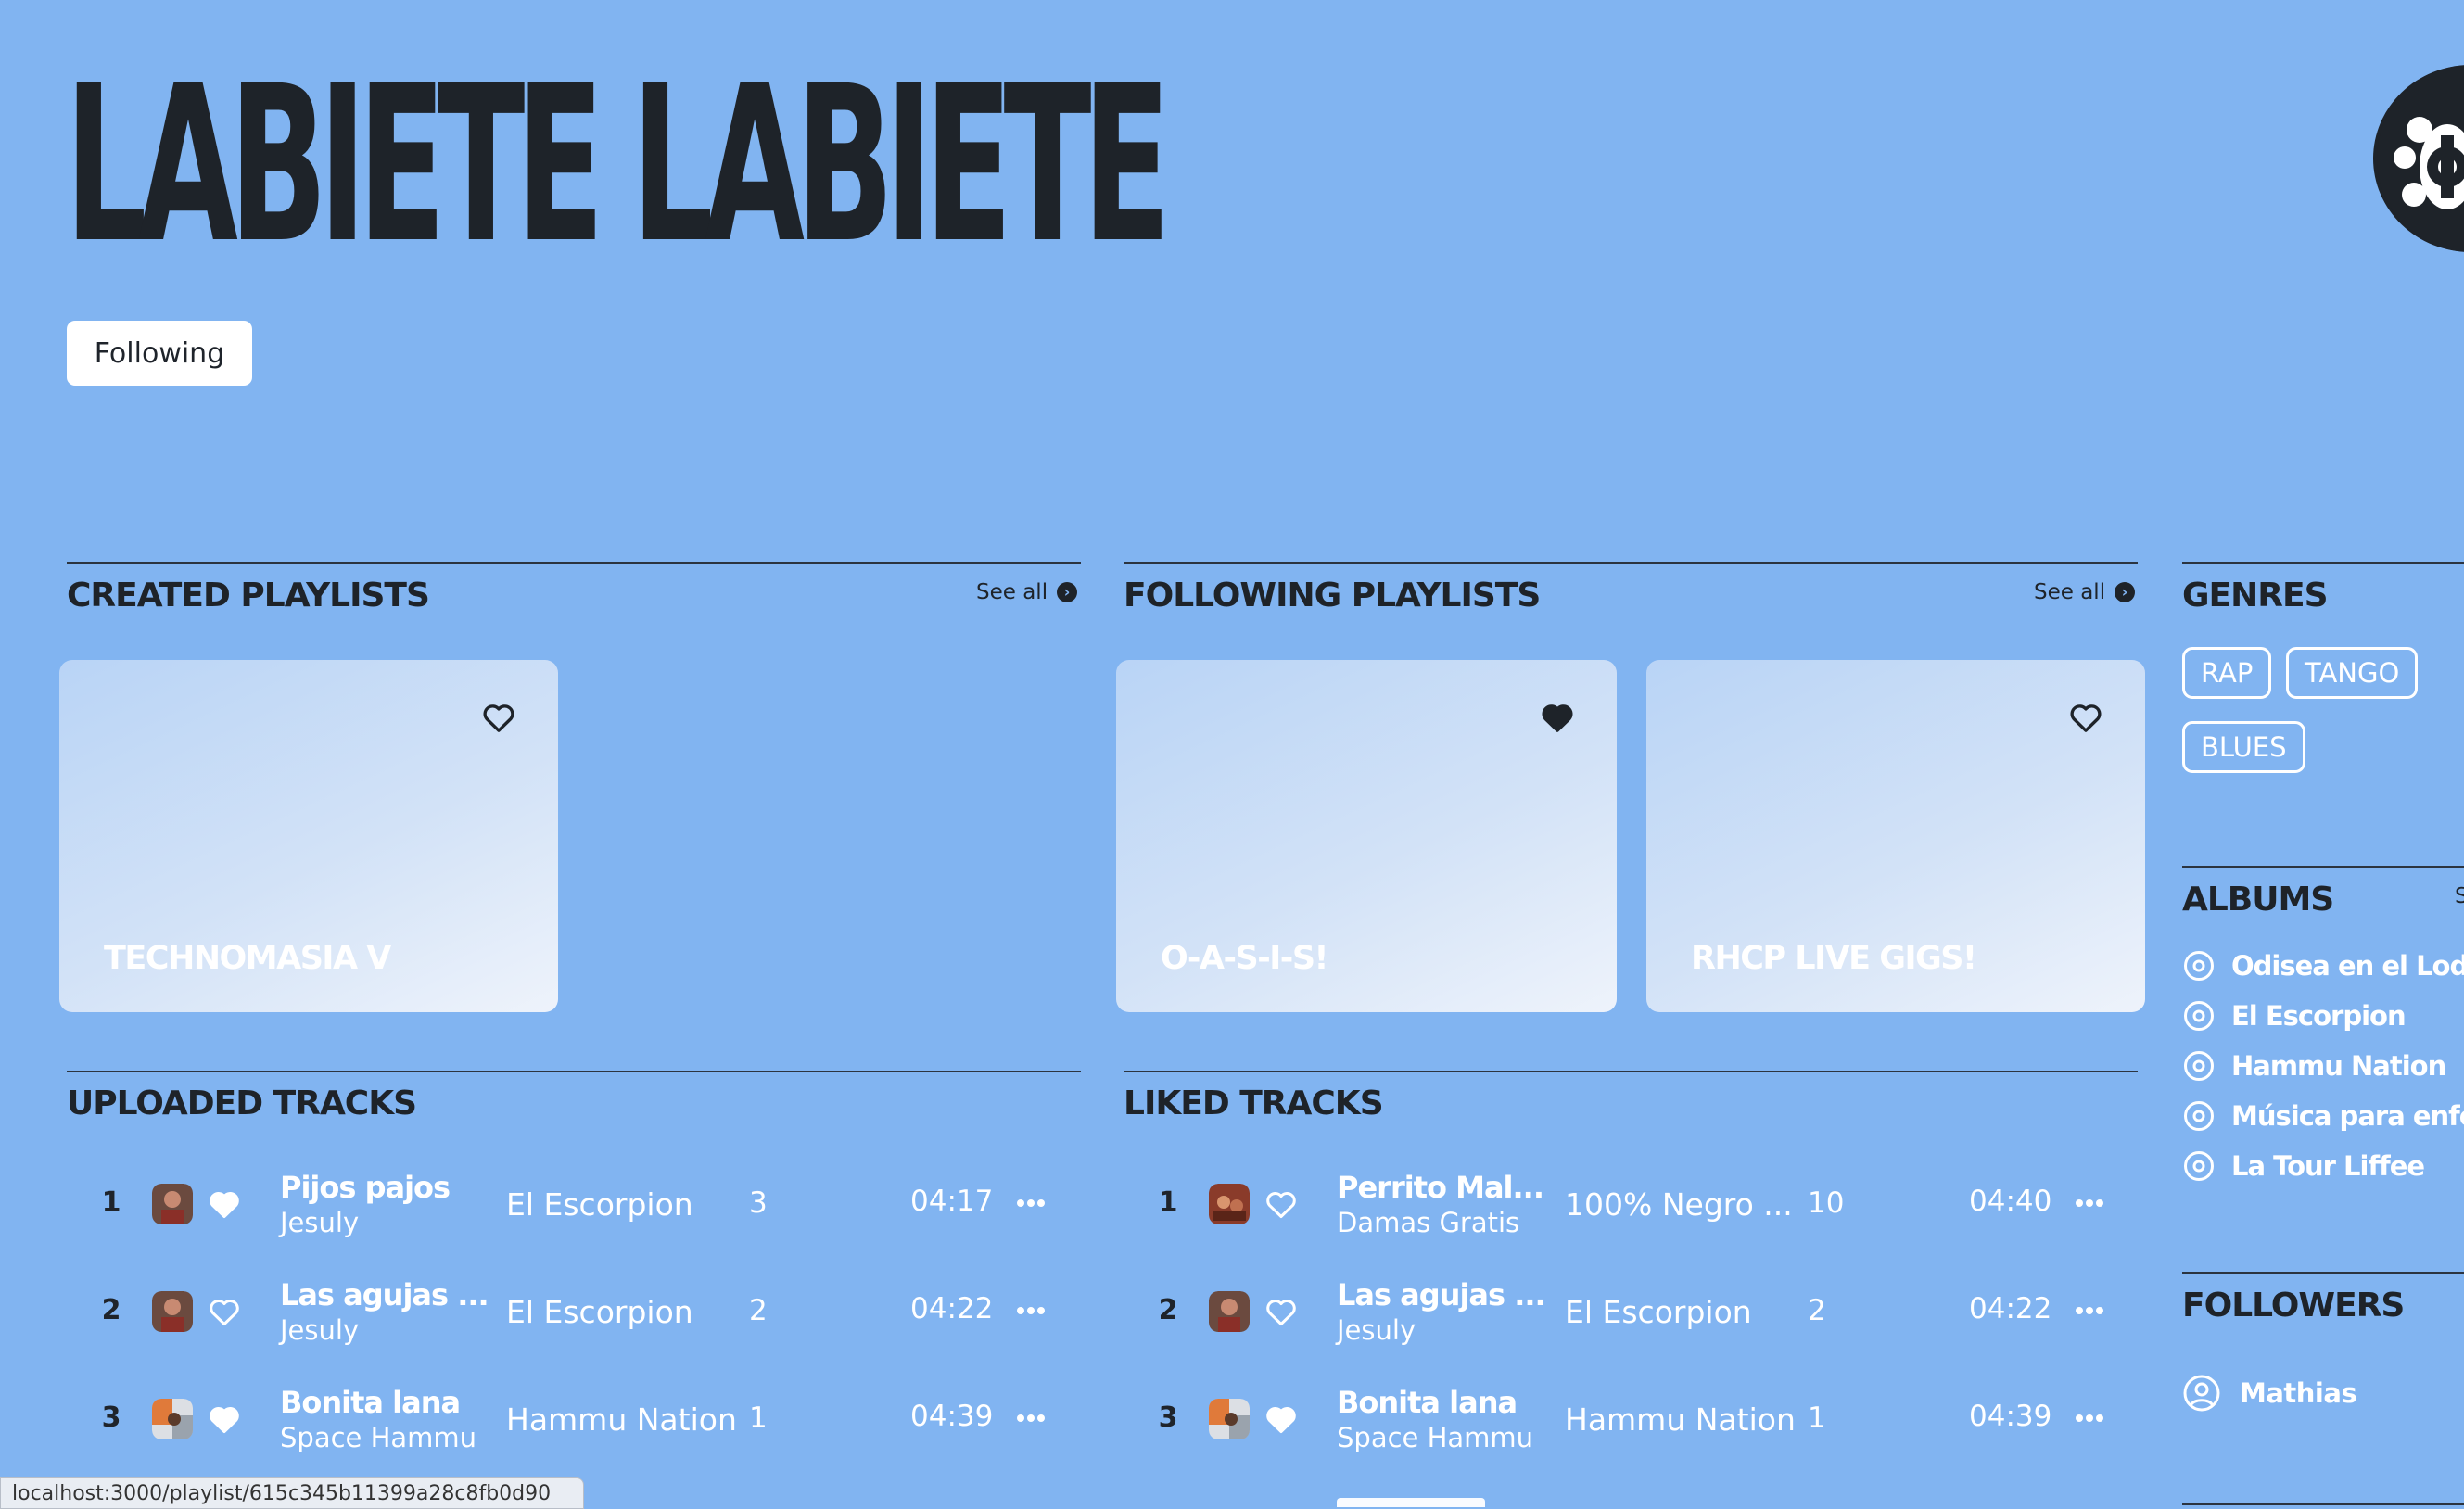 This screenshot has height=1509, width=2464. What do you see at coordinates (2227, 673) in the screenshot?
I see `genre-chip-rap: RAP` at bounding box center [2227, 673].